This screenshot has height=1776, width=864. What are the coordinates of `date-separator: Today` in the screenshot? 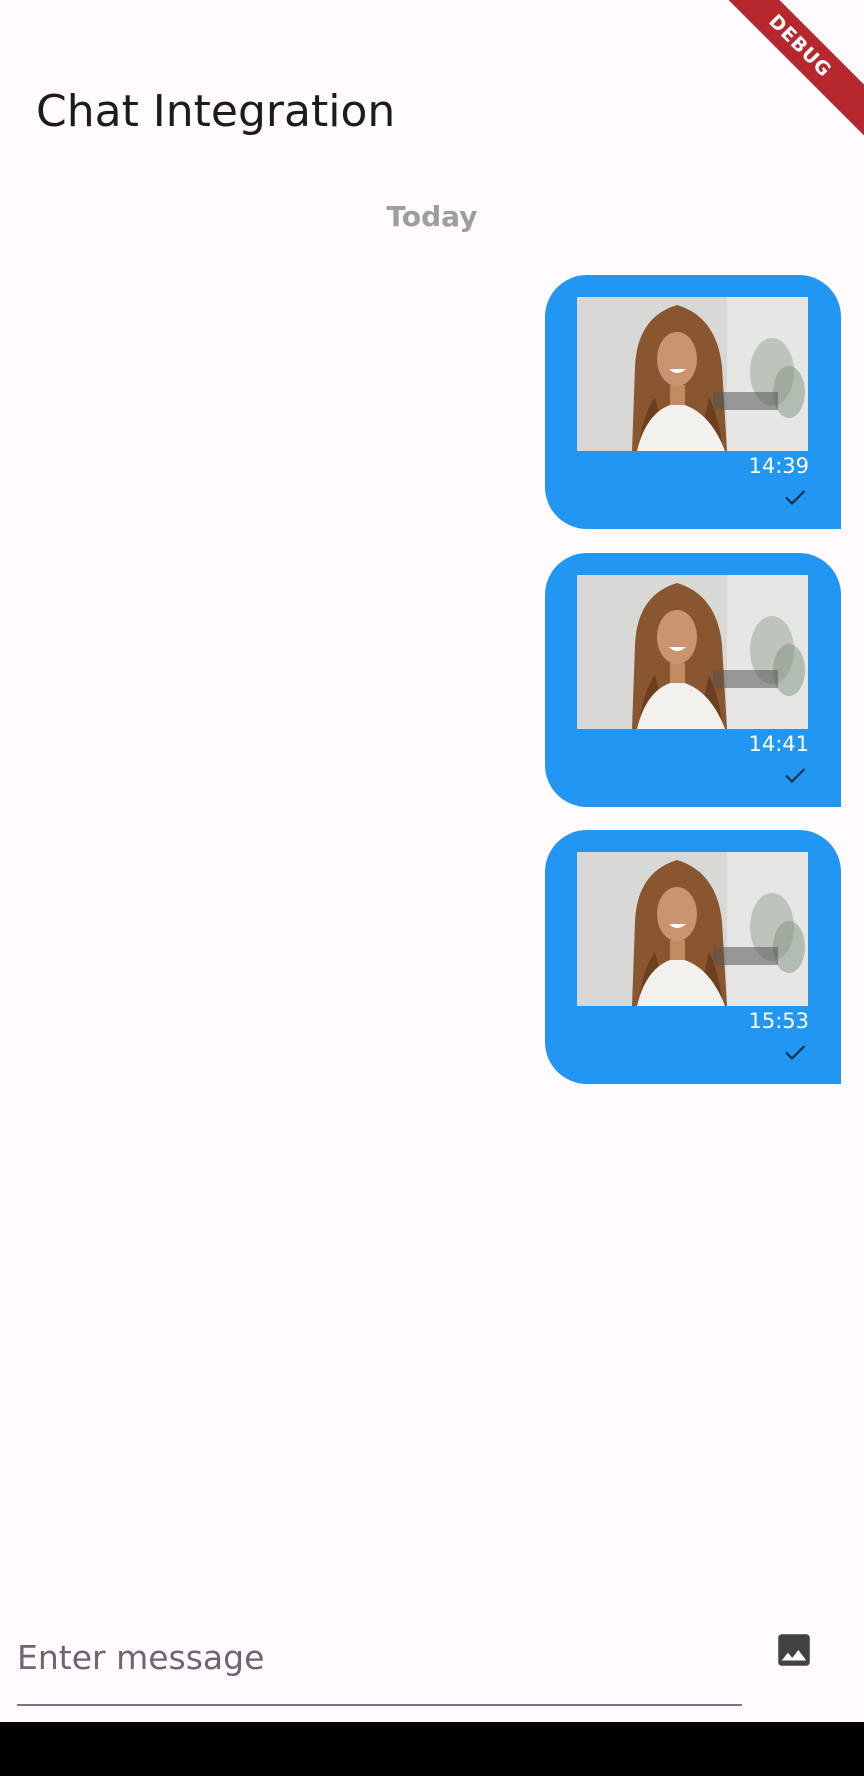 It's located at (432, 216).